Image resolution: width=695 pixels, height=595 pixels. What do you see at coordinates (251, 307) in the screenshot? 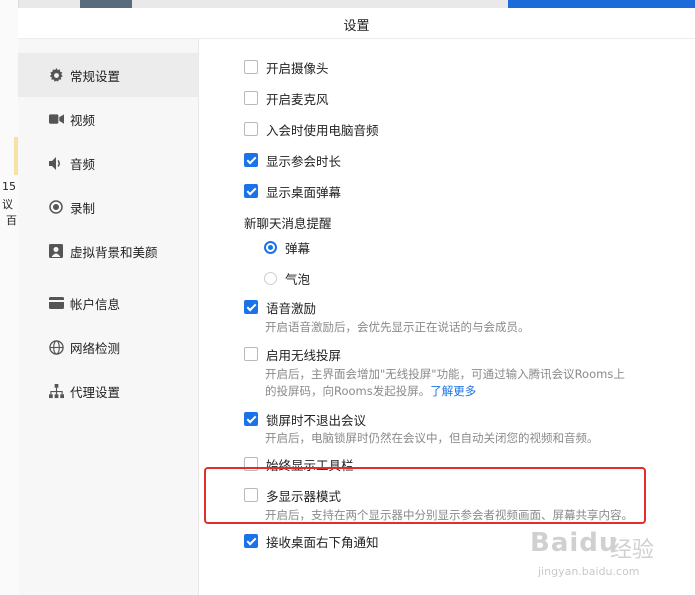
I see `voice-motivation-checkbox` at bounding box center [251, 307].